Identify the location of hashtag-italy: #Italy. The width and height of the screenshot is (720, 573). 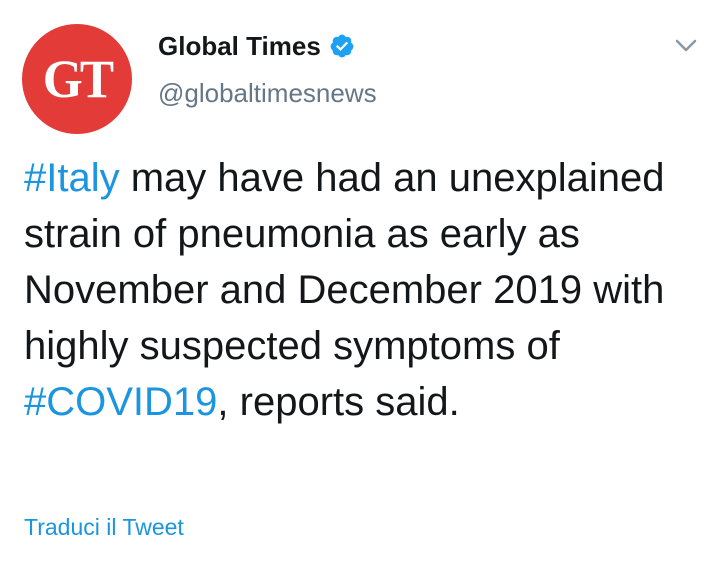
(72, 178).